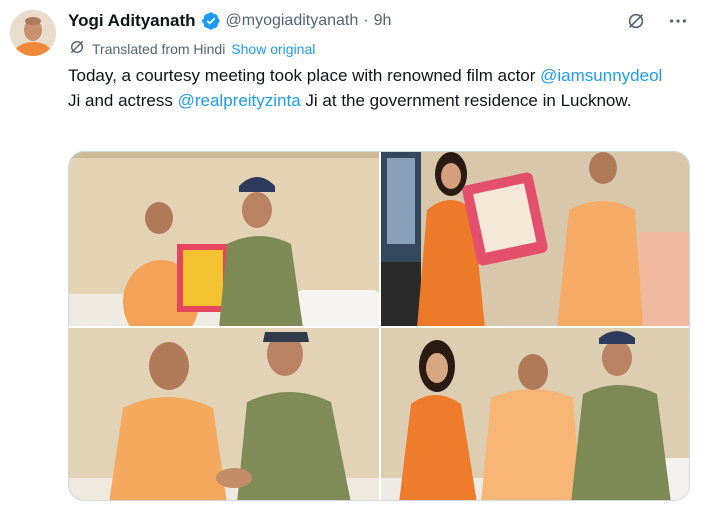  I want to click on more-options-icon, so click(678, 21).